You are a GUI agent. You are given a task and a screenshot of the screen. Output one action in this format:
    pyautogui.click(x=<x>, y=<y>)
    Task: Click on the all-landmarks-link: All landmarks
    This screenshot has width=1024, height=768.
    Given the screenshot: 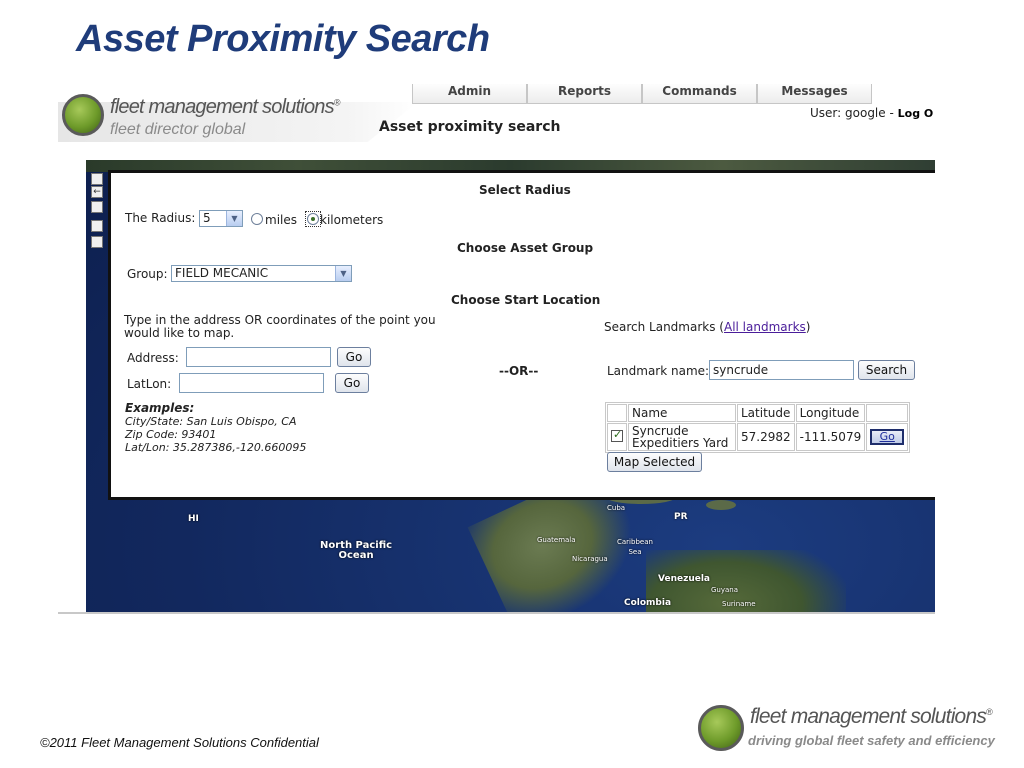 What is the action you would take?
    pyautogui.click(x=765, y=327)
    